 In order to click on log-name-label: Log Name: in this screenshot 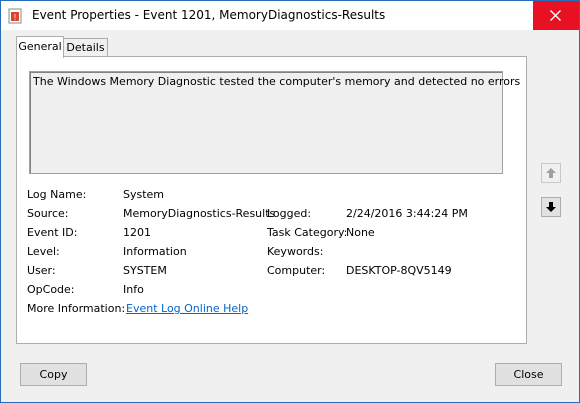, I will do `click(57, 194)`.